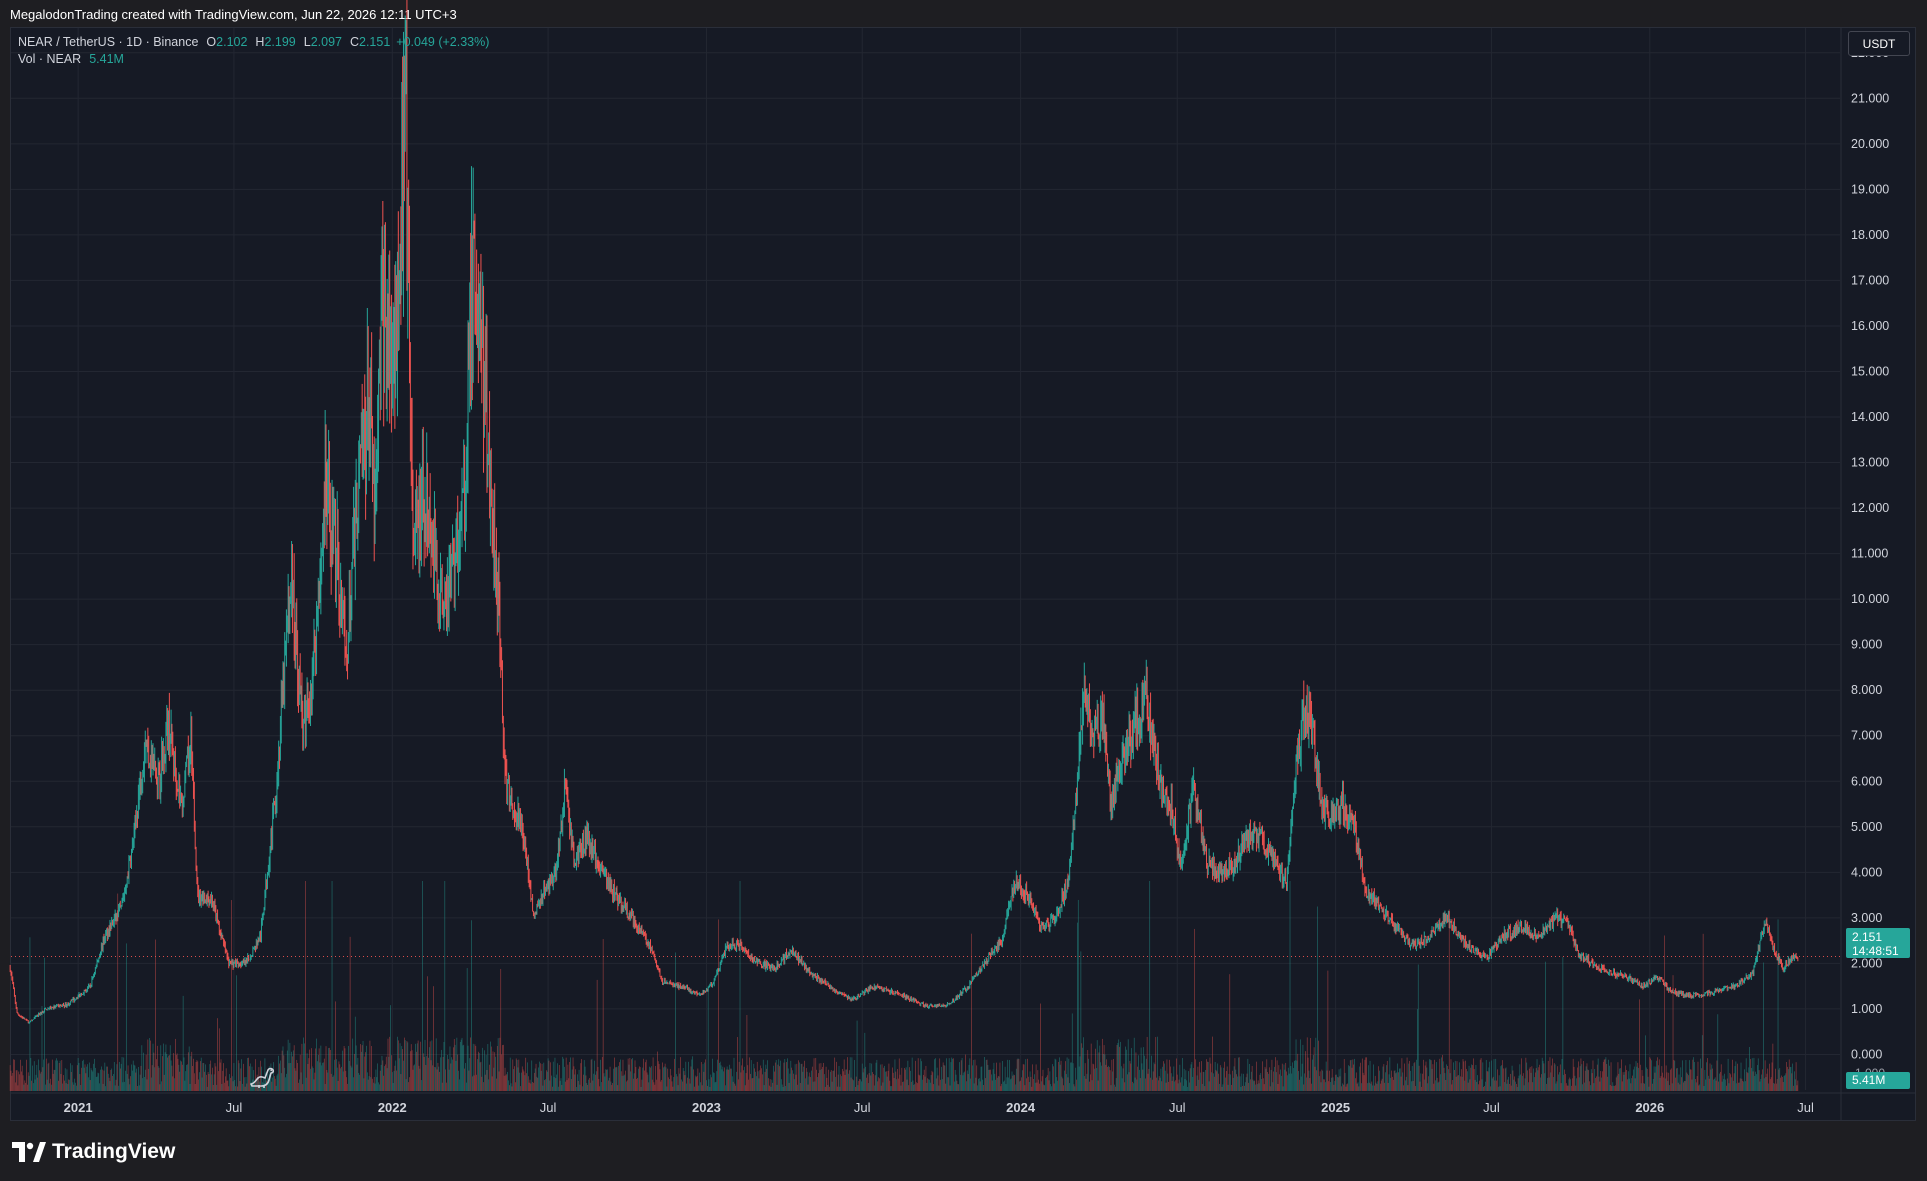 The height and width of the screenshot is (1181, 1927). I want to click on currency-unit-button: USDT, so click(1879, 43).